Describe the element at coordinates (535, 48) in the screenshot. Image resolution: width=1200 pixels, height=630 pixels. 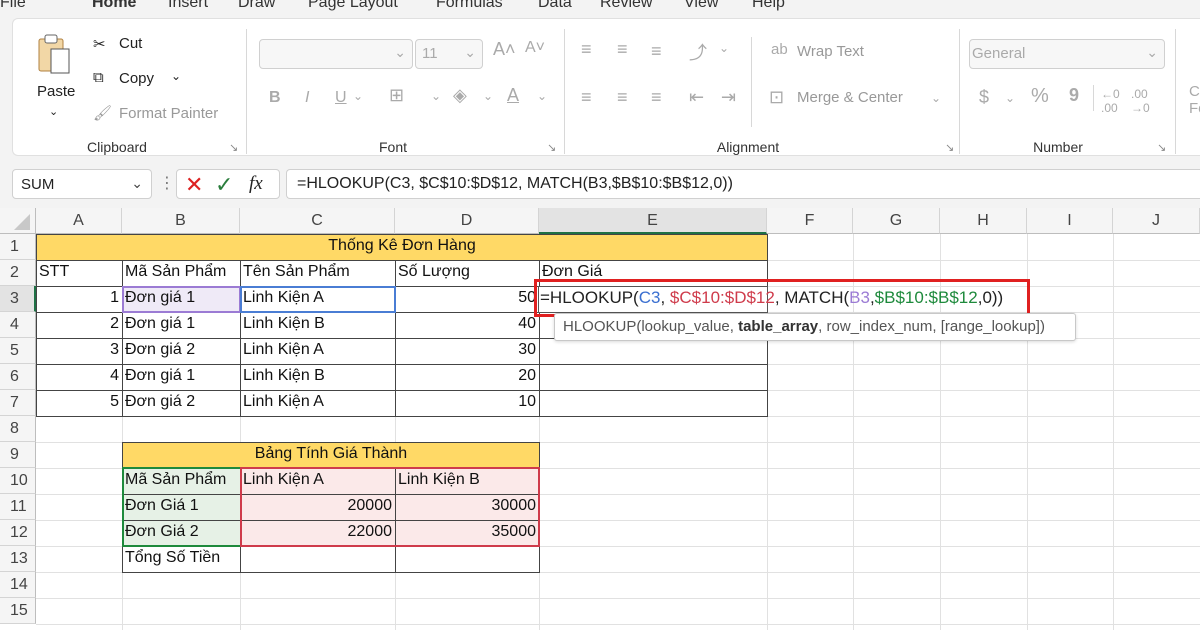
I see `decrease-font-icon: A˅` at that location.